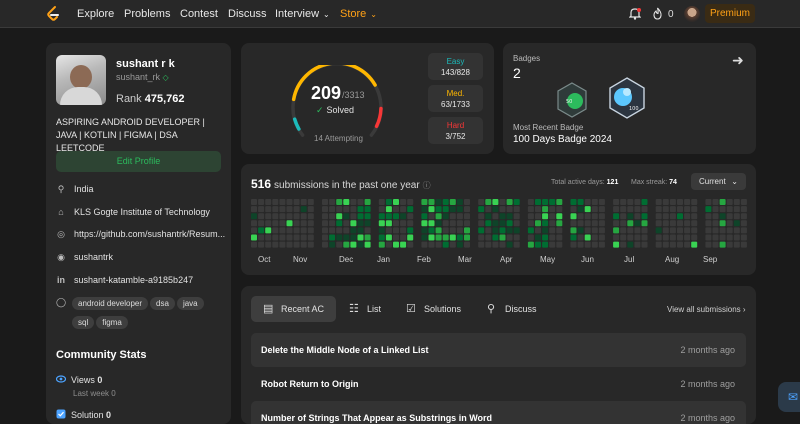 This screenshot has height=424, width=800. Describe the element at coordinates (112, 322) in the screenshot. I see `skill-tag: figma` at that location.